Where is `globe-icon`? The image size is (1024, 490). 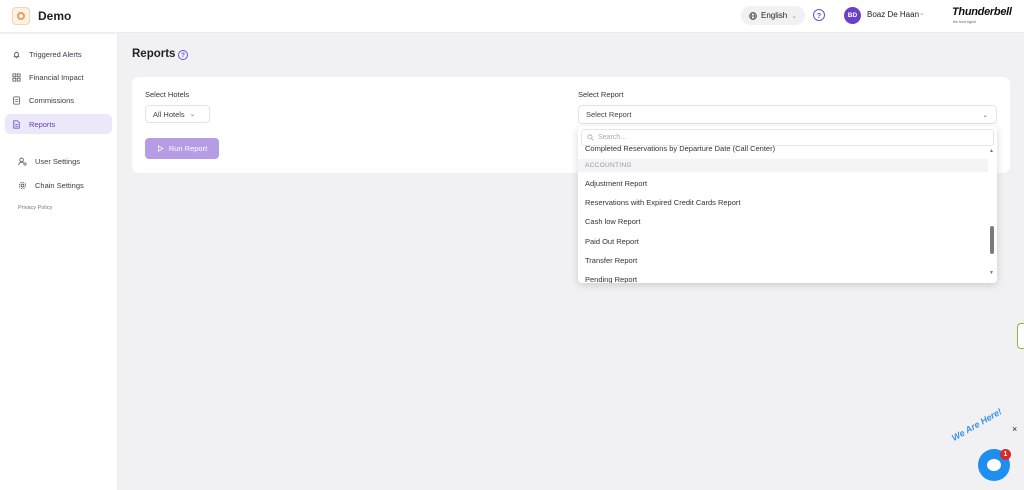
globe-icon is located at coordinates (753, 15).